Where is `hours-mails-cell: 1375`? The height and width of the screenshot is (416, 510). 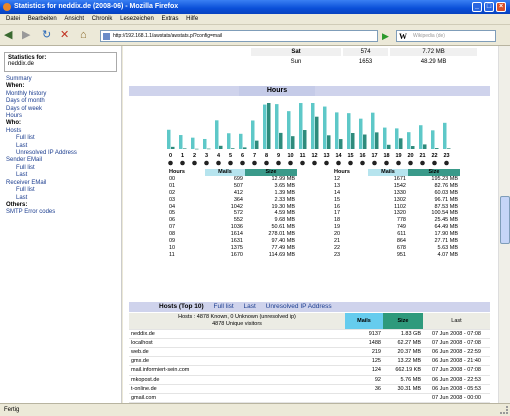
hours-mails-cell: 1375 is located at coordinates (236, 247).